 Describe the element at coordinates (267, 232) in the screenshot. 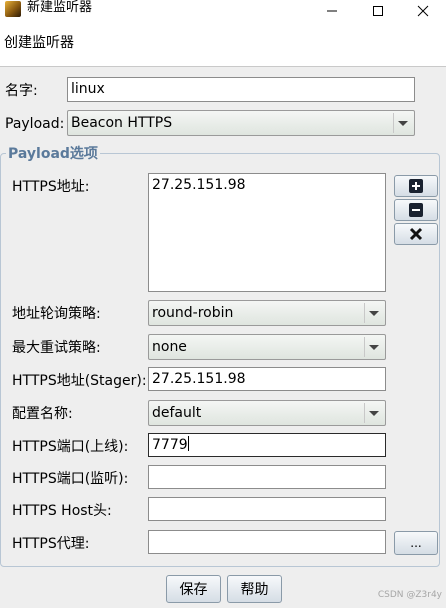

I see `https-hosts-textarea: 27.25.151.98` at that location.